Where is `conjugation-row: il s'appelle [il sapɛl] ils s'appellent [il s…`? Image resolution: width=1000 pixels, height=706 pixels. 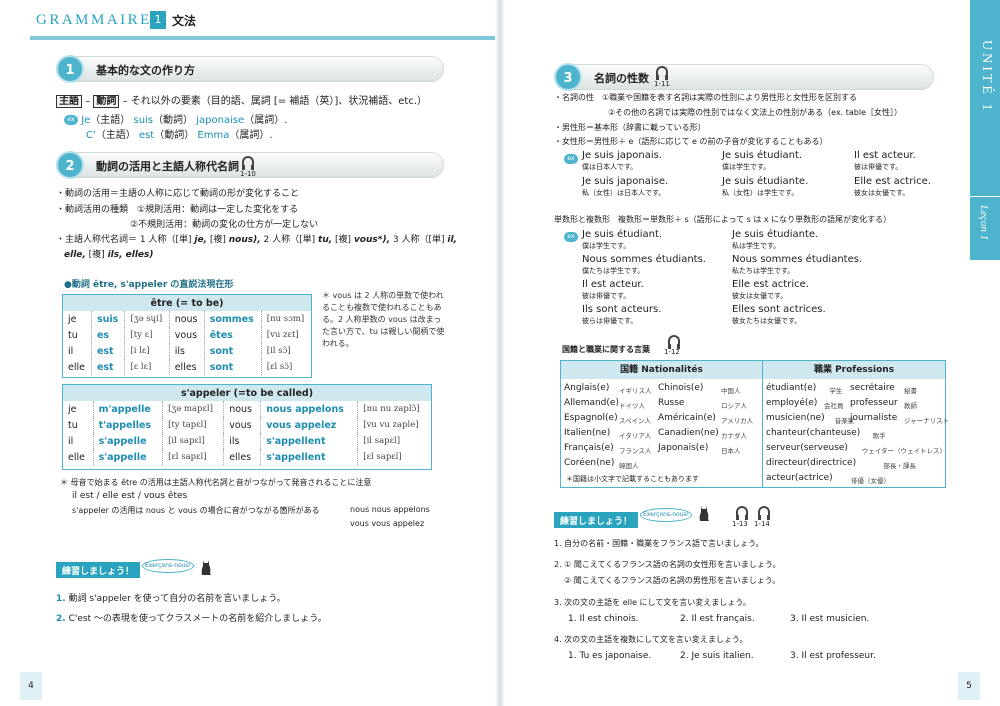 conjugation-row: il s'appelle [il sapɛl] ils s'appellent [il s… is located at coordinates (247, 441).